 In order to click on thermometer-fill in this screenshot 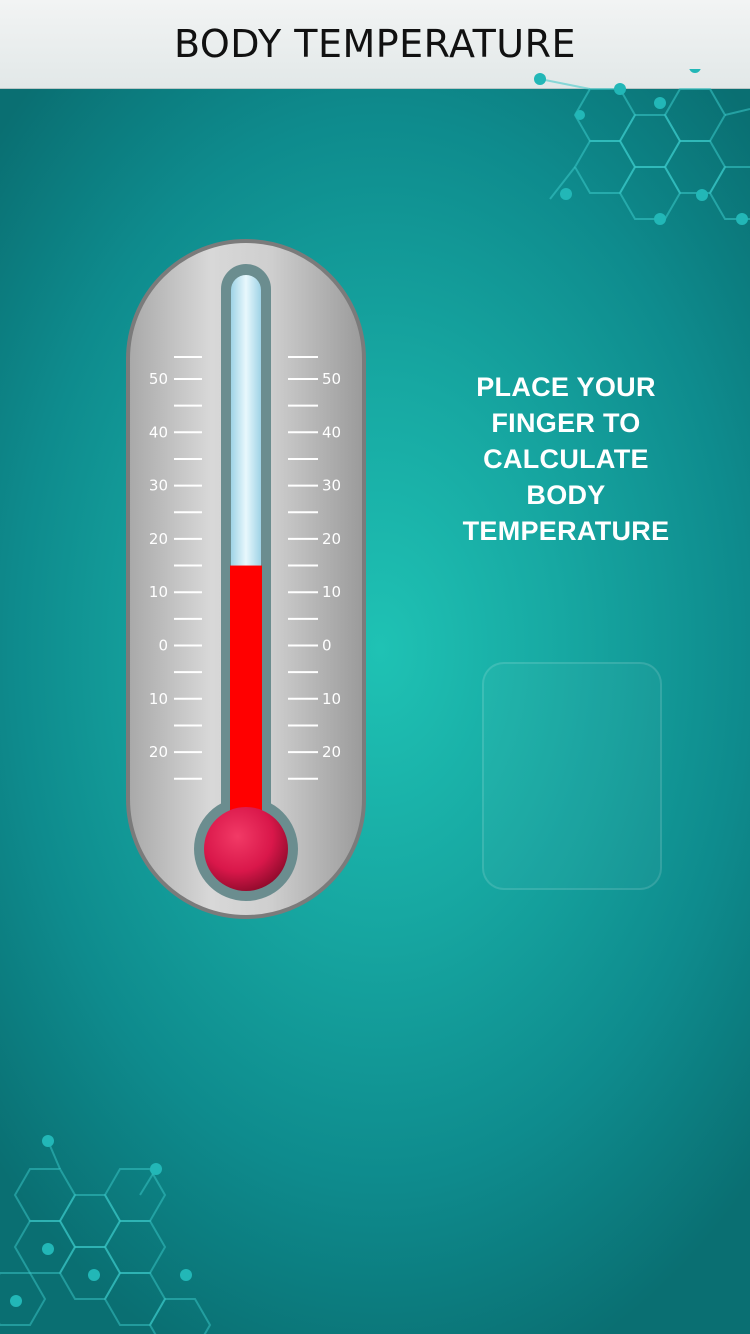, I will do `click(246, 702)`.